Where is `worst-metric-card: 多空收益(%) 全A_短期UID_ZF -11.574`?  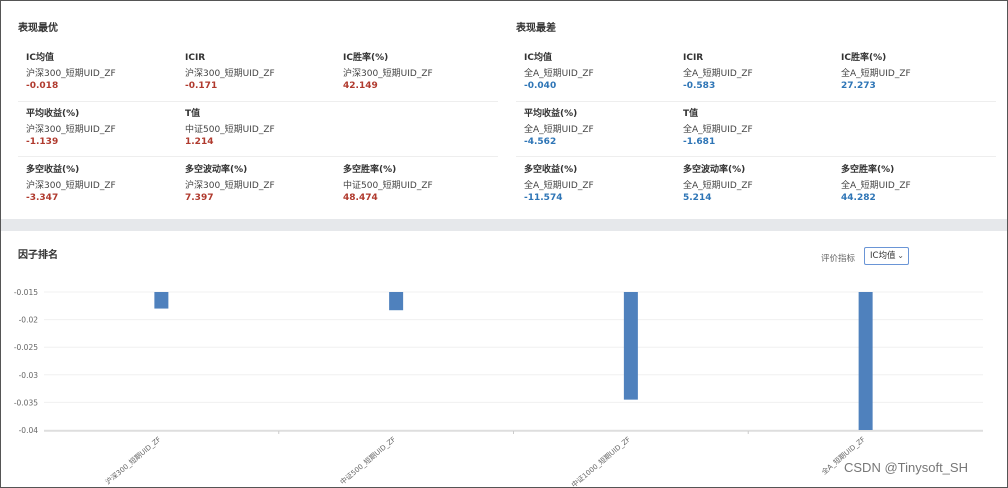 worst-metric-card: 多空收益(%) 全A_短期UID_ZF -11.574 is located at coordinates (599, 183).